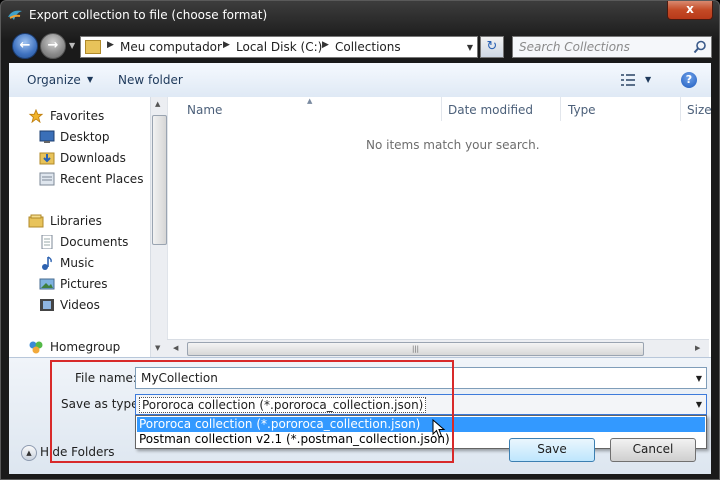 Image resolution: width=720 pixels, height=480 pixels. What do you see at coordinates (54, 80) in the screenshot?
I see `organize-button: Organize` at bounding box center [54, 80].